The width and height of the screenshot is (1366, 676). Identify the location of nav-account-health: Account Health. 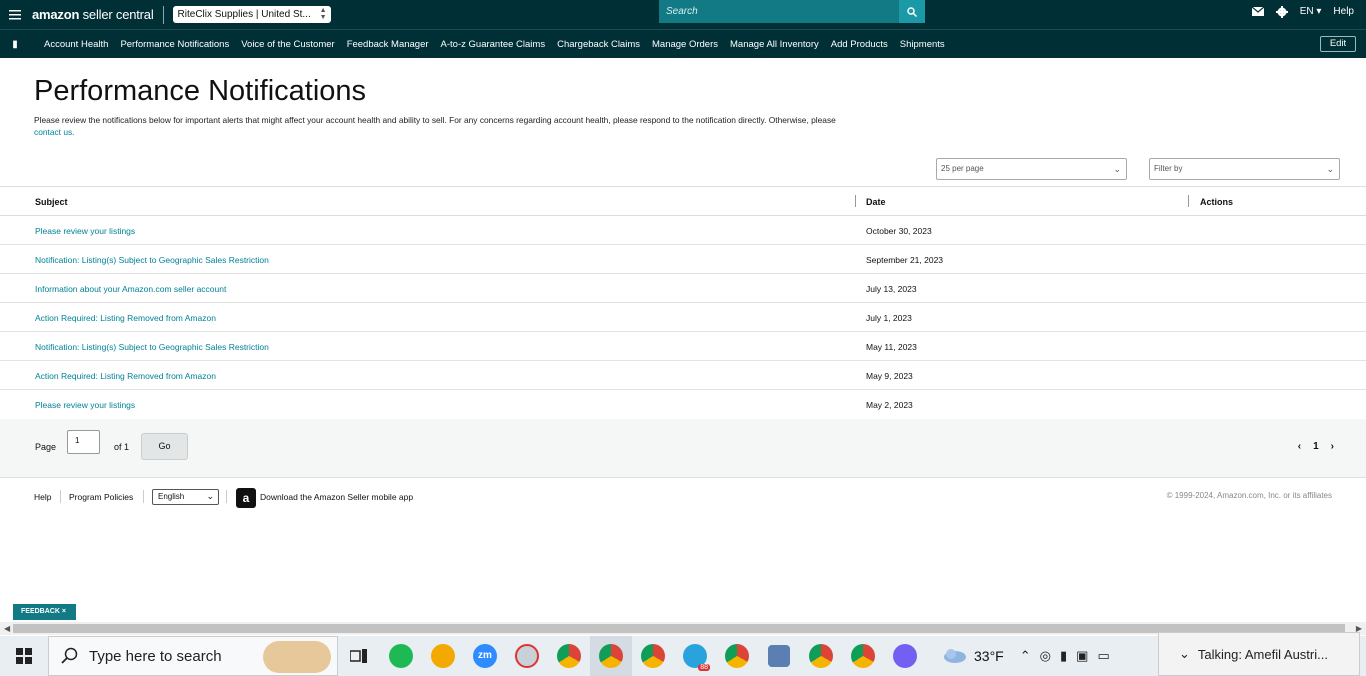
(76, 44).